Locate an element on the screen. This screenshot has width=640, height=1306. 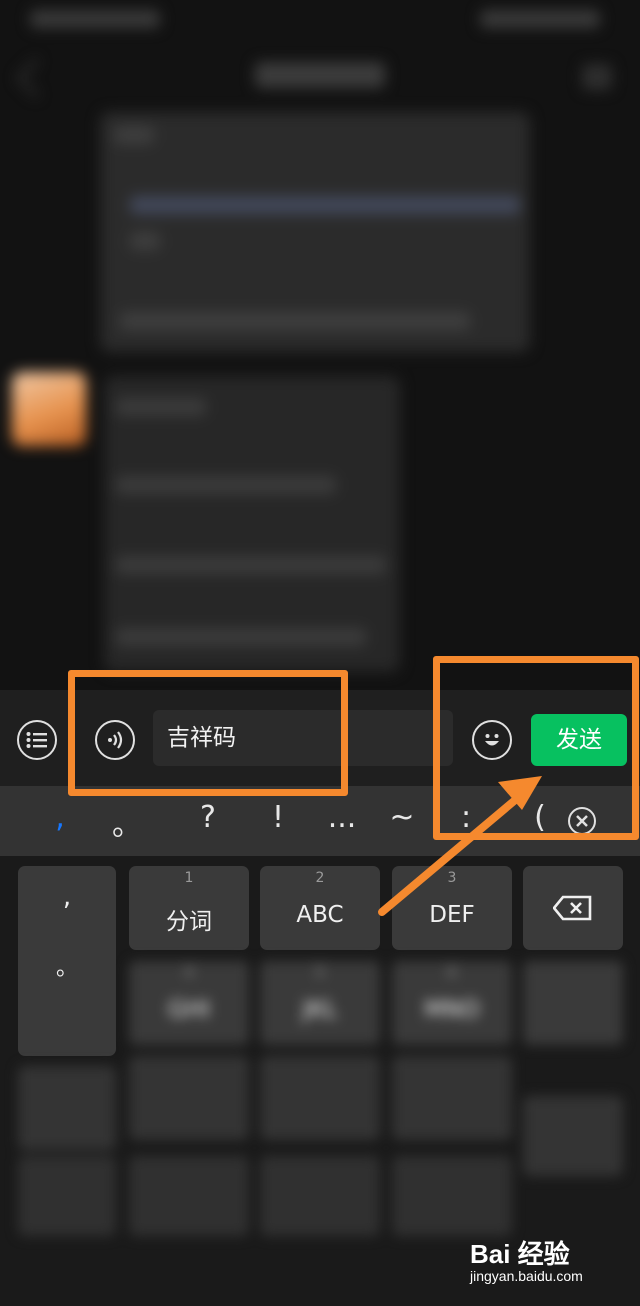
contact-avatar is located at coordinates (49, 409).